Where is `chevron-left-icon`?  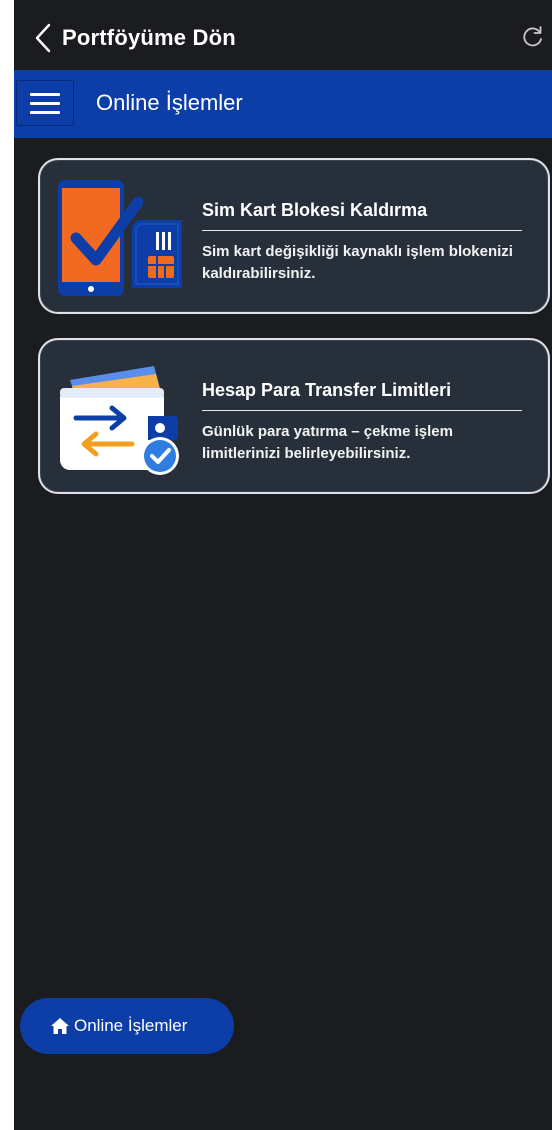
chevron-left-icon is located at coordinates (43, 38).